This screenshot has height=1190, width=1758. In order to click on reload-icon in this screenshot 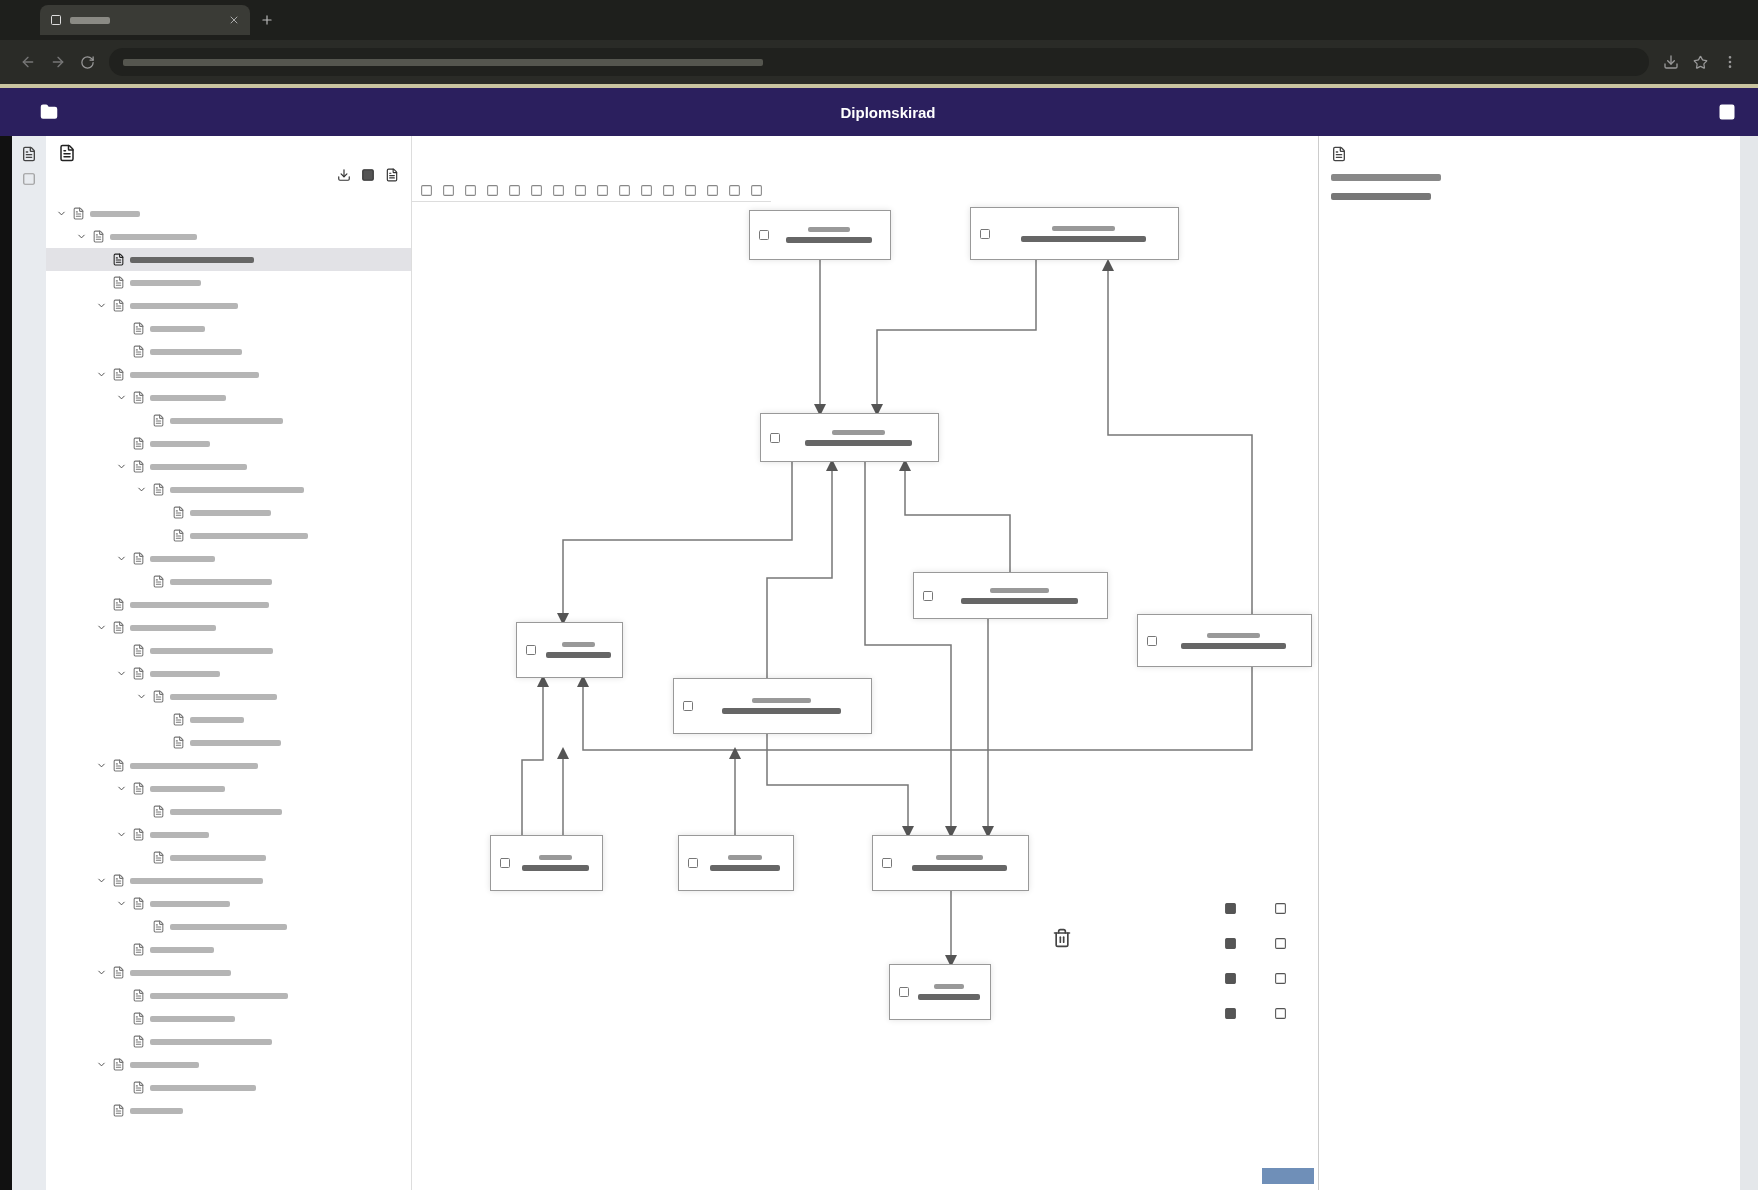, I will do `click(87, 62)`.